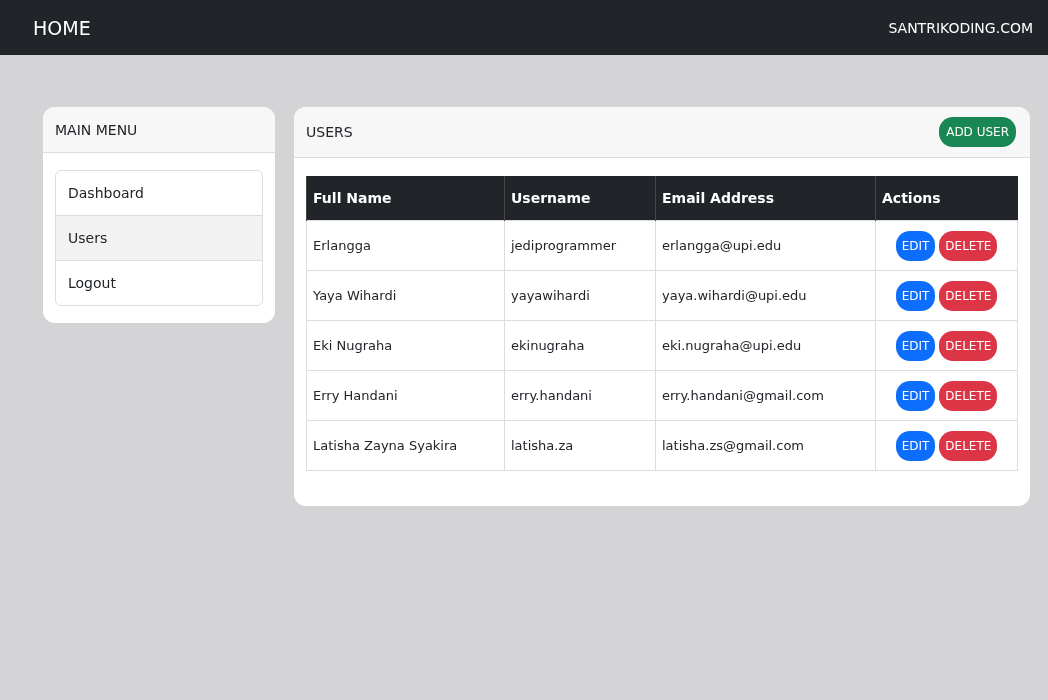  What do you see at coordinates (946, 198) in the screenshot?
I see `column-header: Actions` at bounding box center [946, 198].